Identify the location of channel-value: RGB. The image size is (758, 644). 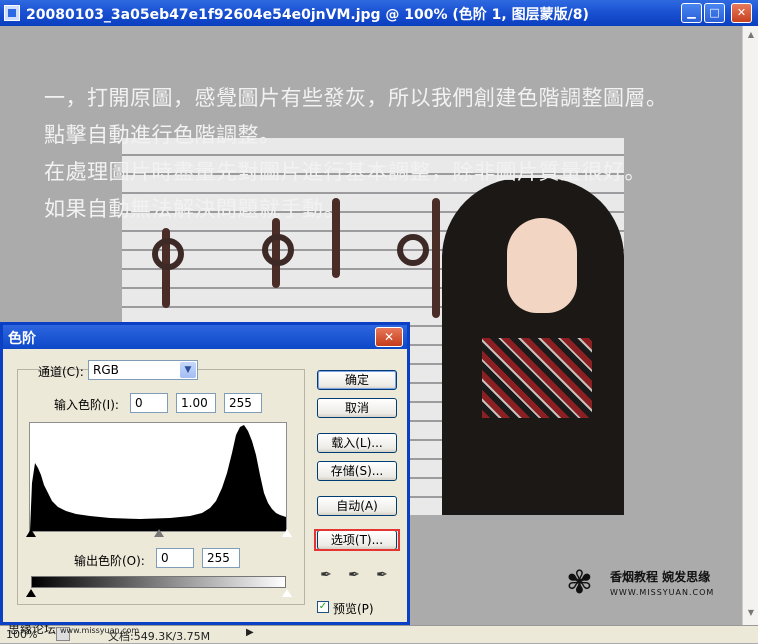
(106, 370).